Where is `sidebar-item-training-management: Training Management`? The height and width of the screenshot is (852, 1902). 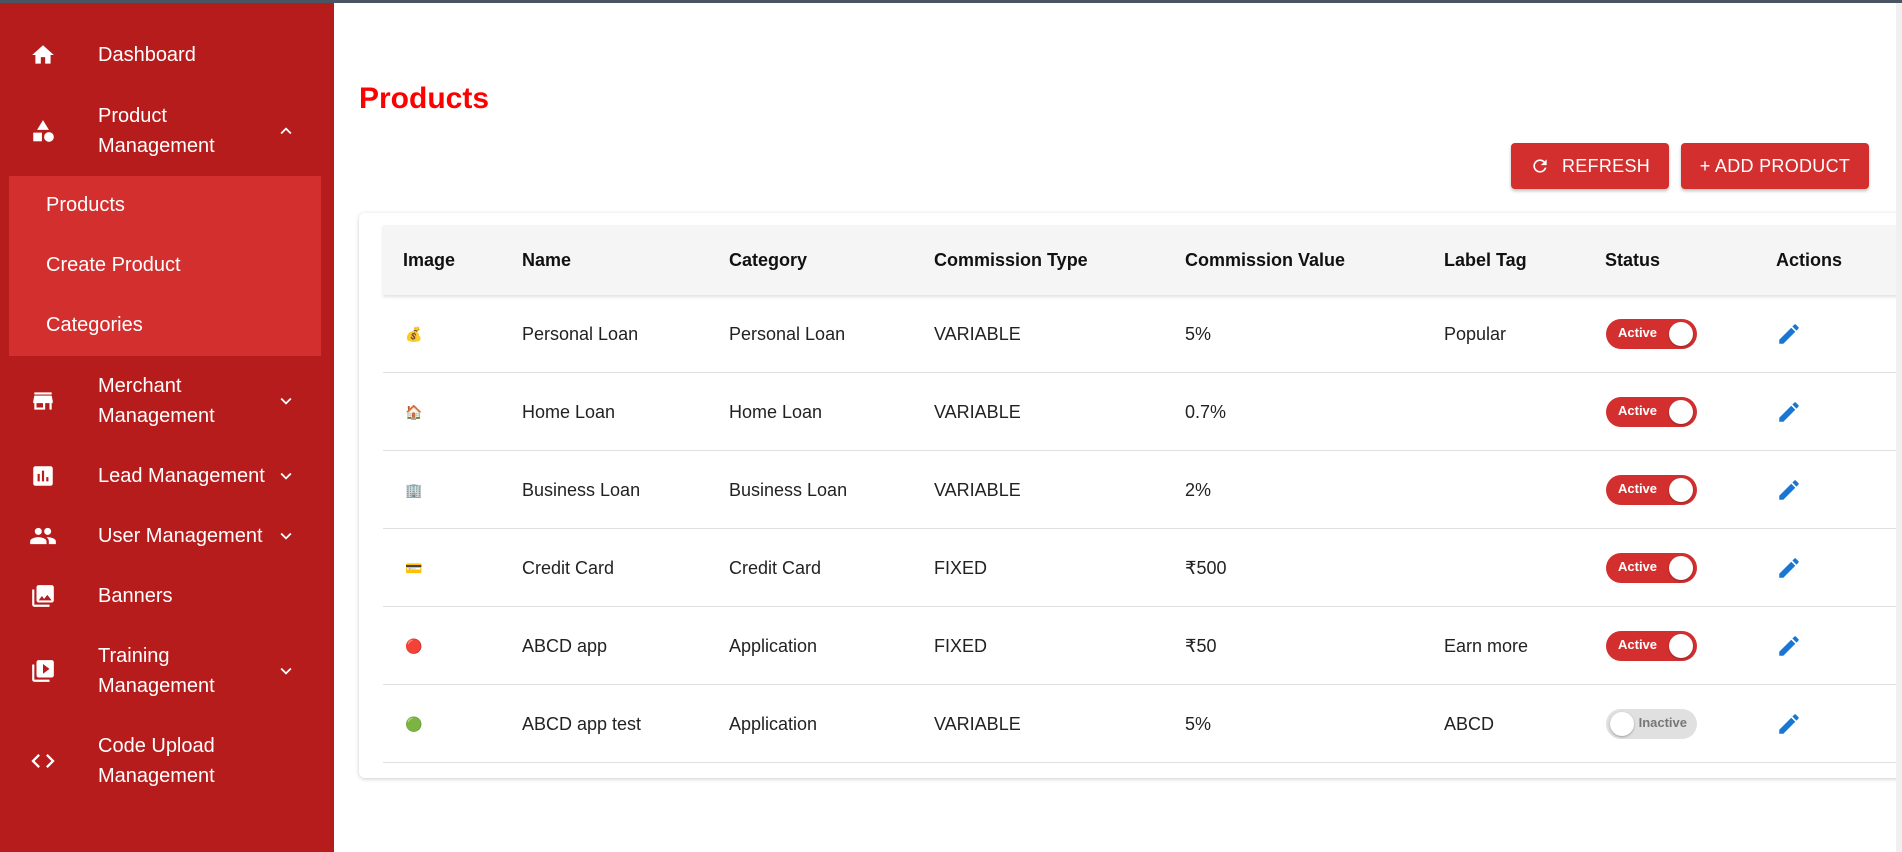
sidebar-item-training-management: Training Management is located at coordinates (167, 671).